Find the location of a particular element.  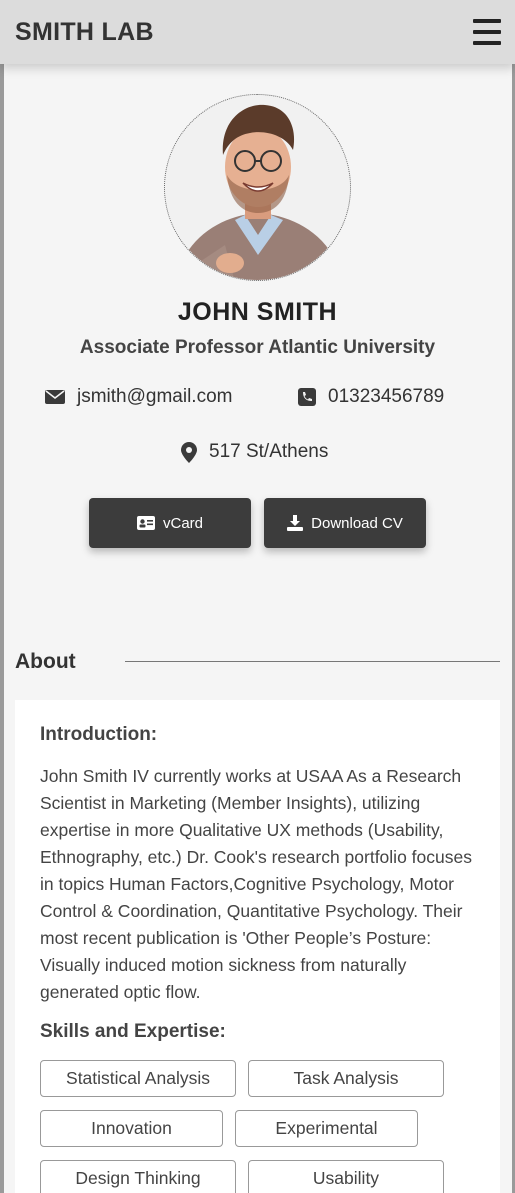

skill-tag: Design Thinking is located at coordinates (138, 1176).